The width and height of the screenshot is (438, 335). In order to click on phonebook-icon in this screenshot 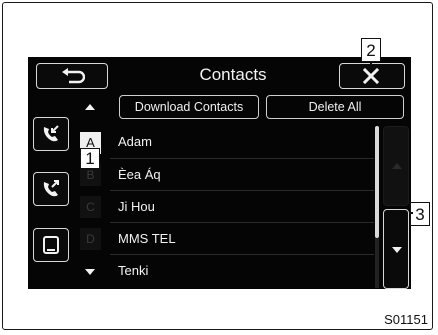, I will do `click(51, 245)`.